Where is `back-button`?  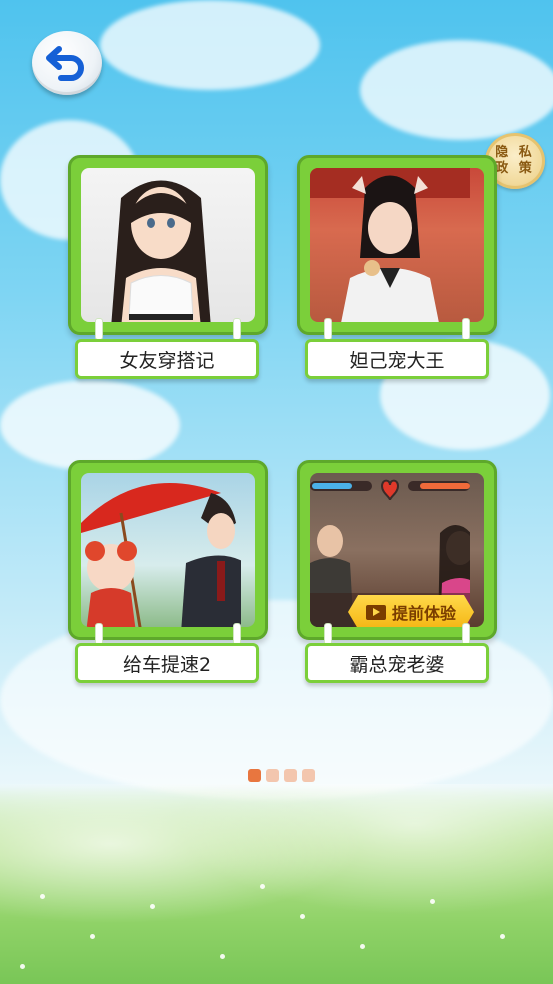
back-button is located at coordinates (67, 63).